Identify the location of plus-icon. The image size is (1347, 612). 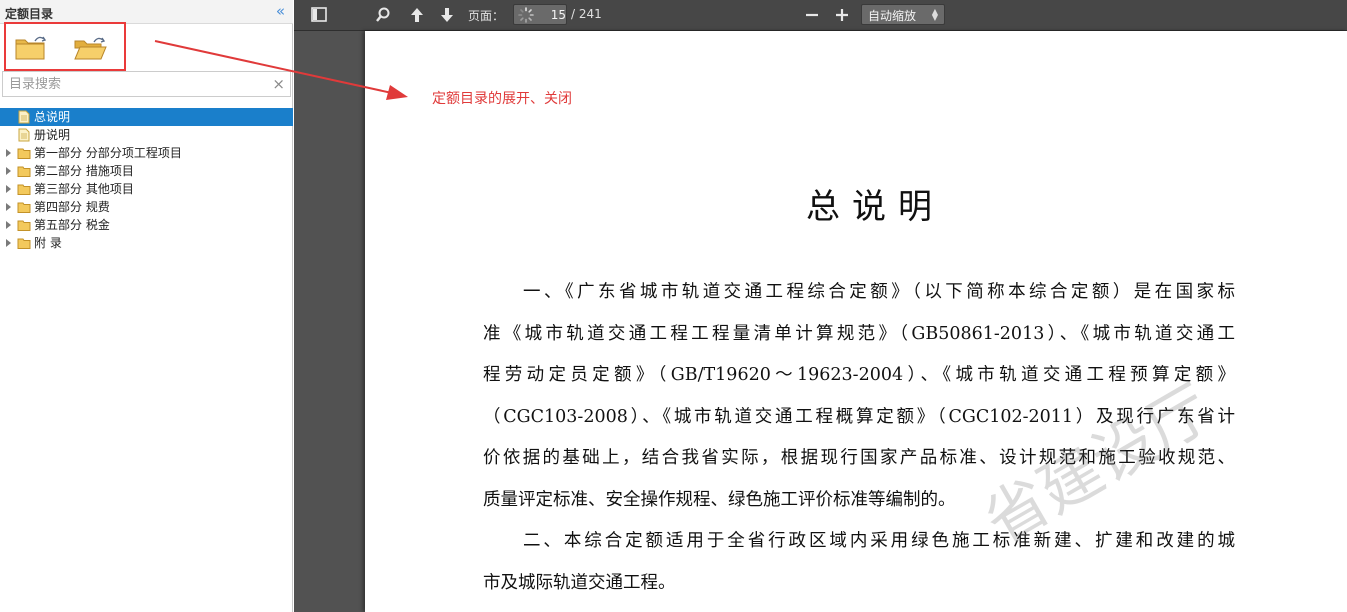
(842, 15).